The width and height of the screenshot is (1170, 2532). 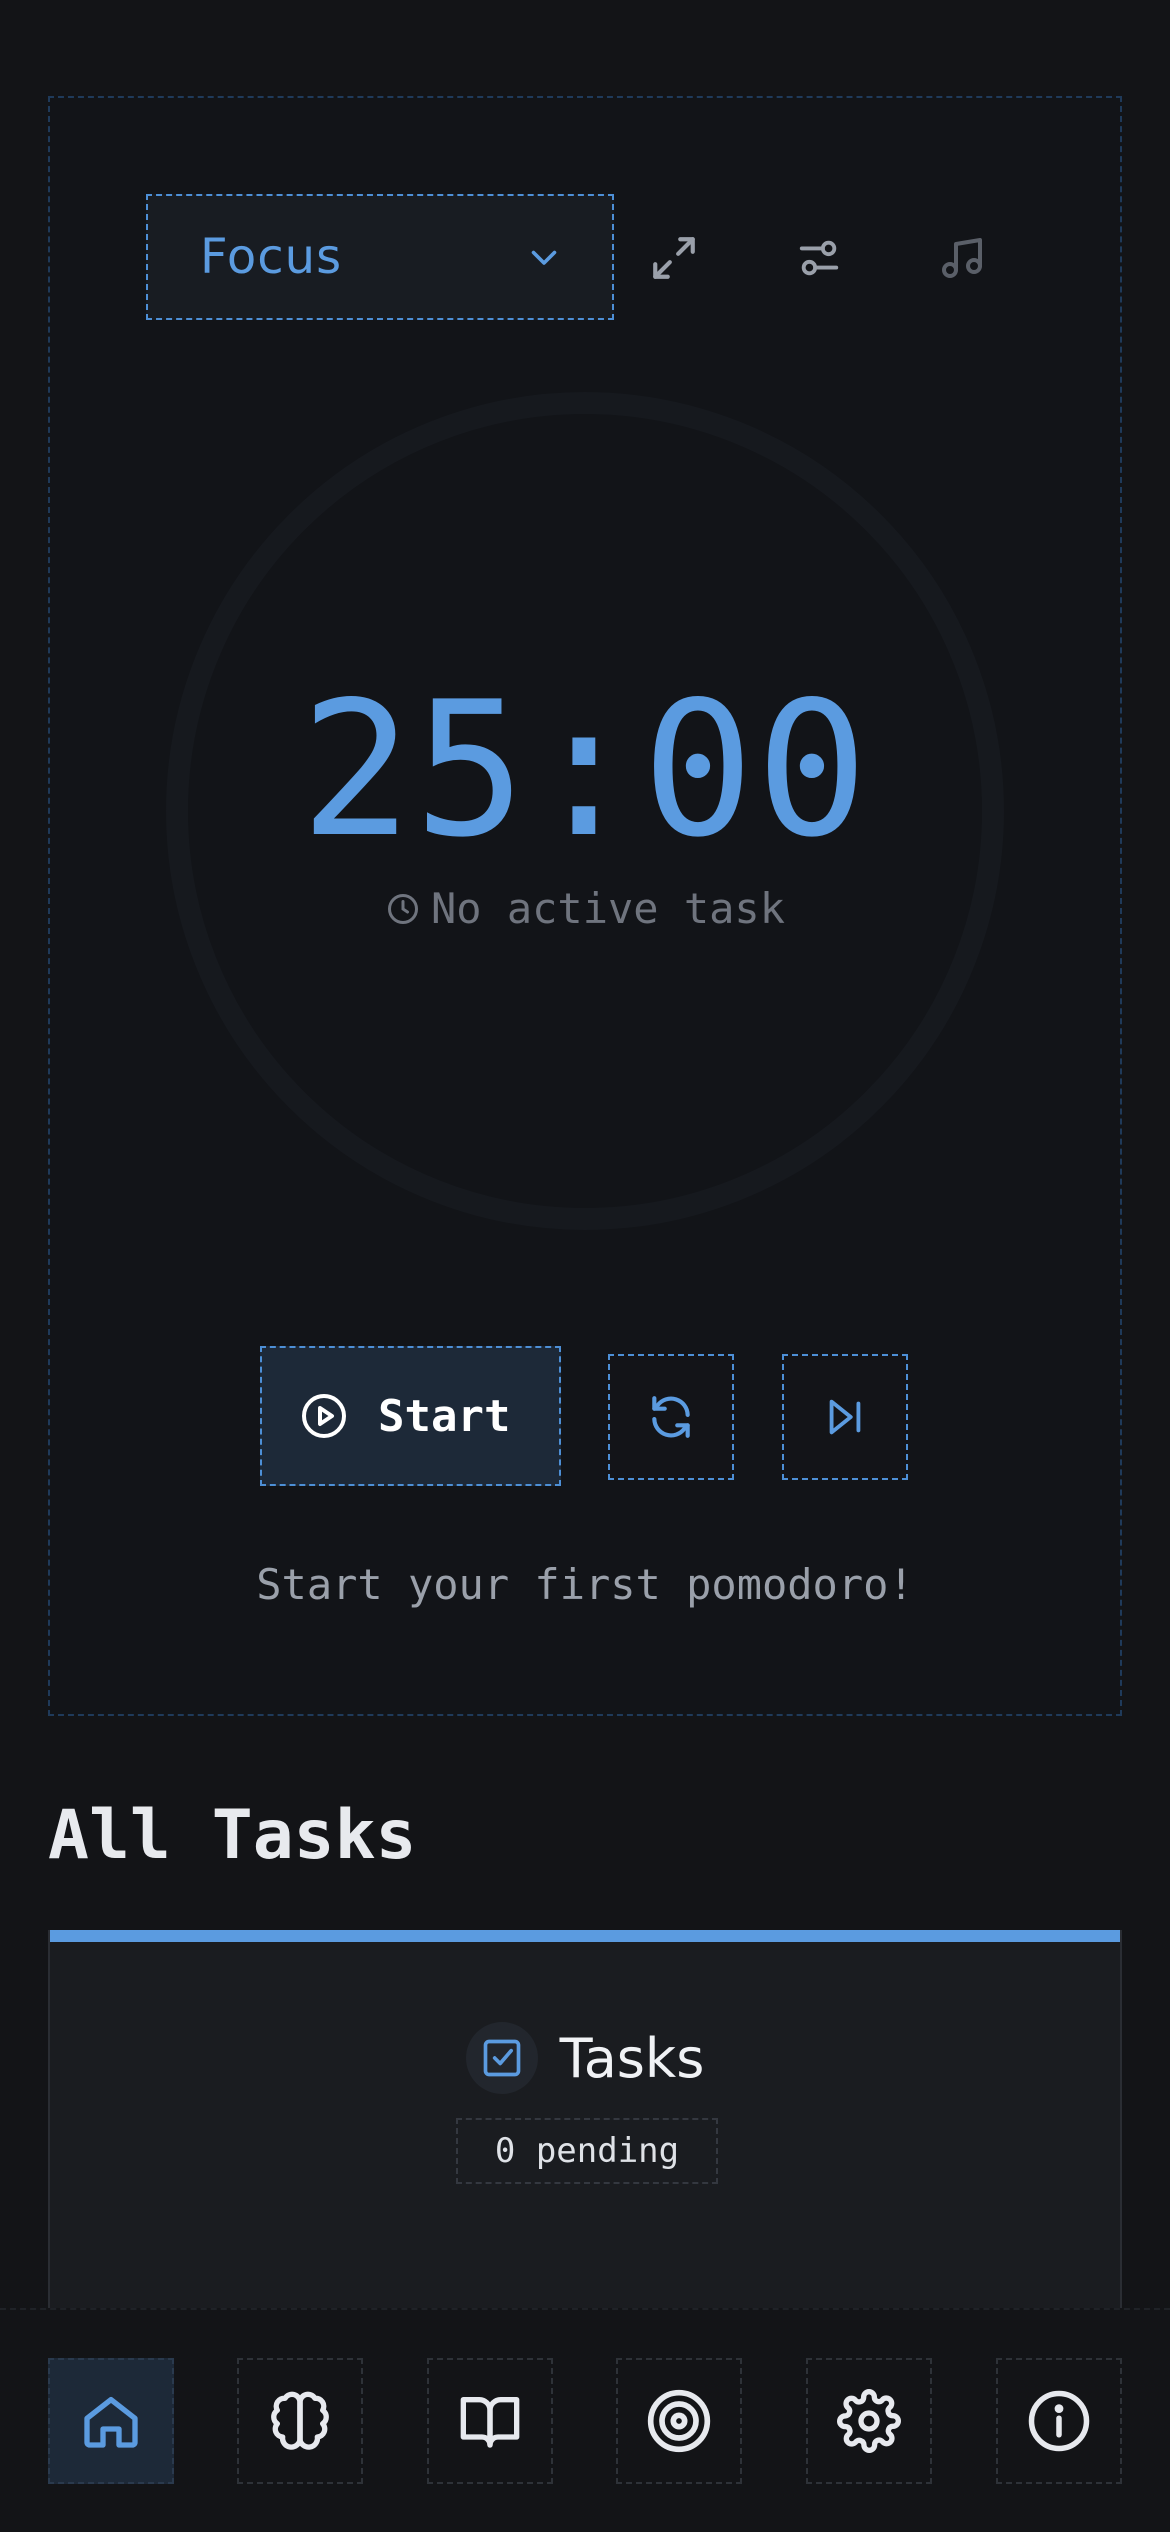 I want to click on mode-label: Focus, so click(x=271, y=257).